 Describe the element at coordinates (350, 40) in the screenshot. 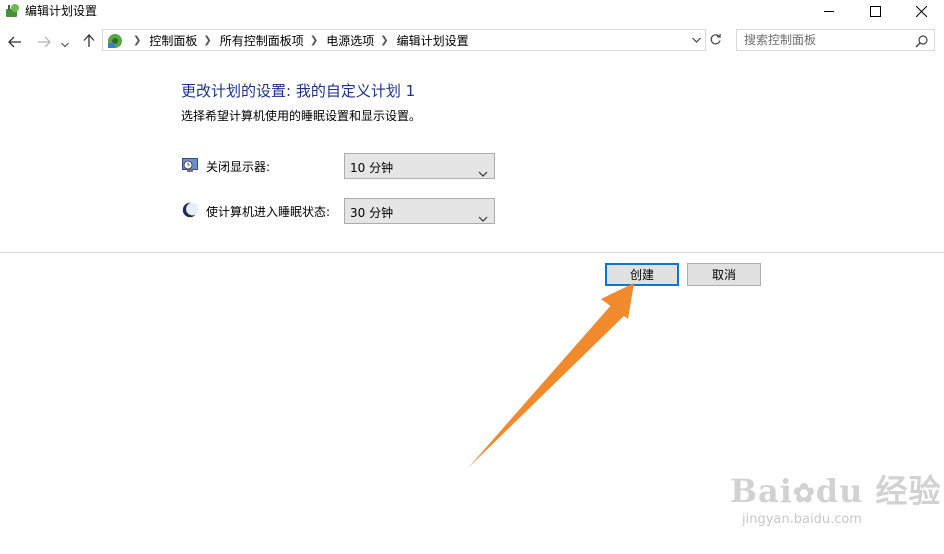

I see `breadcrumb-power-options: 电源选项` at that location.